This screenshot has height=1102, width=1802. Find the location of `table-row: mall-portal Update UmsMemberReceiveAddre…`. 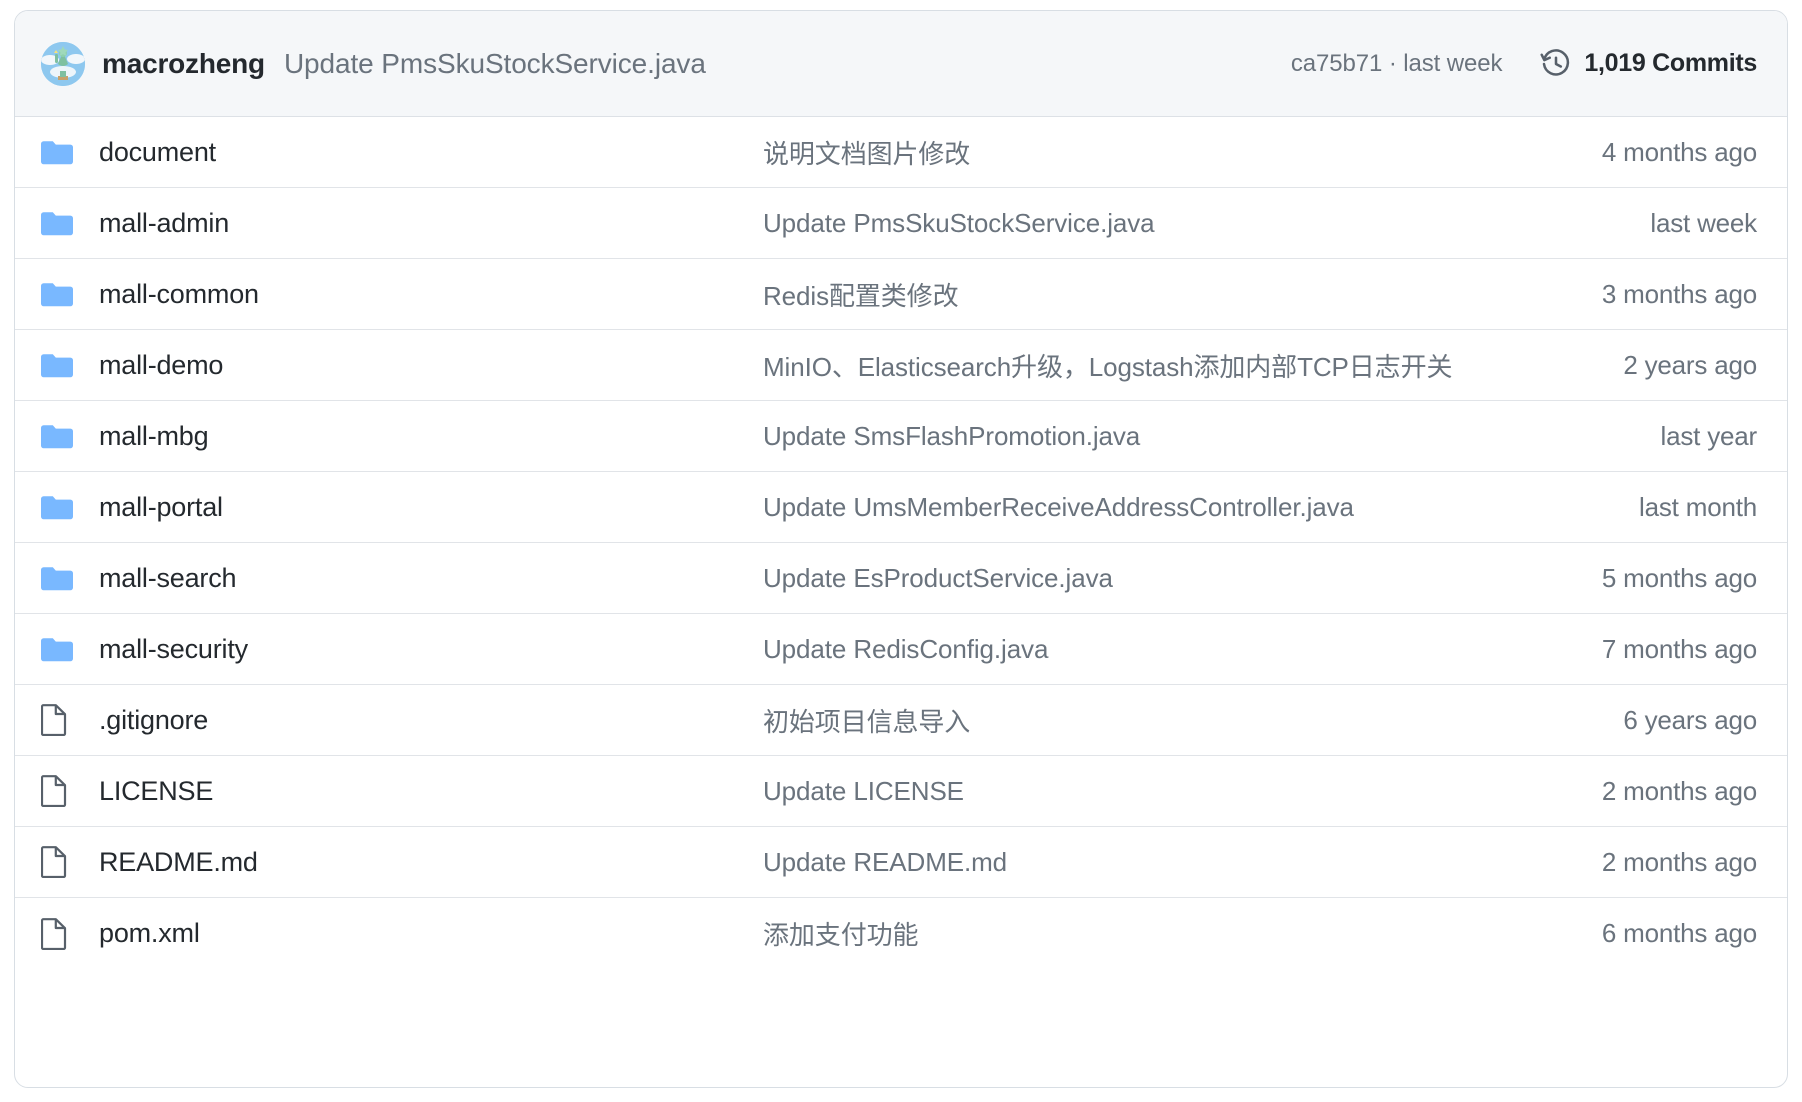

table-row: mall-portal Update UmsMemberReceiveAddre… is located at coordinates (901, 507).